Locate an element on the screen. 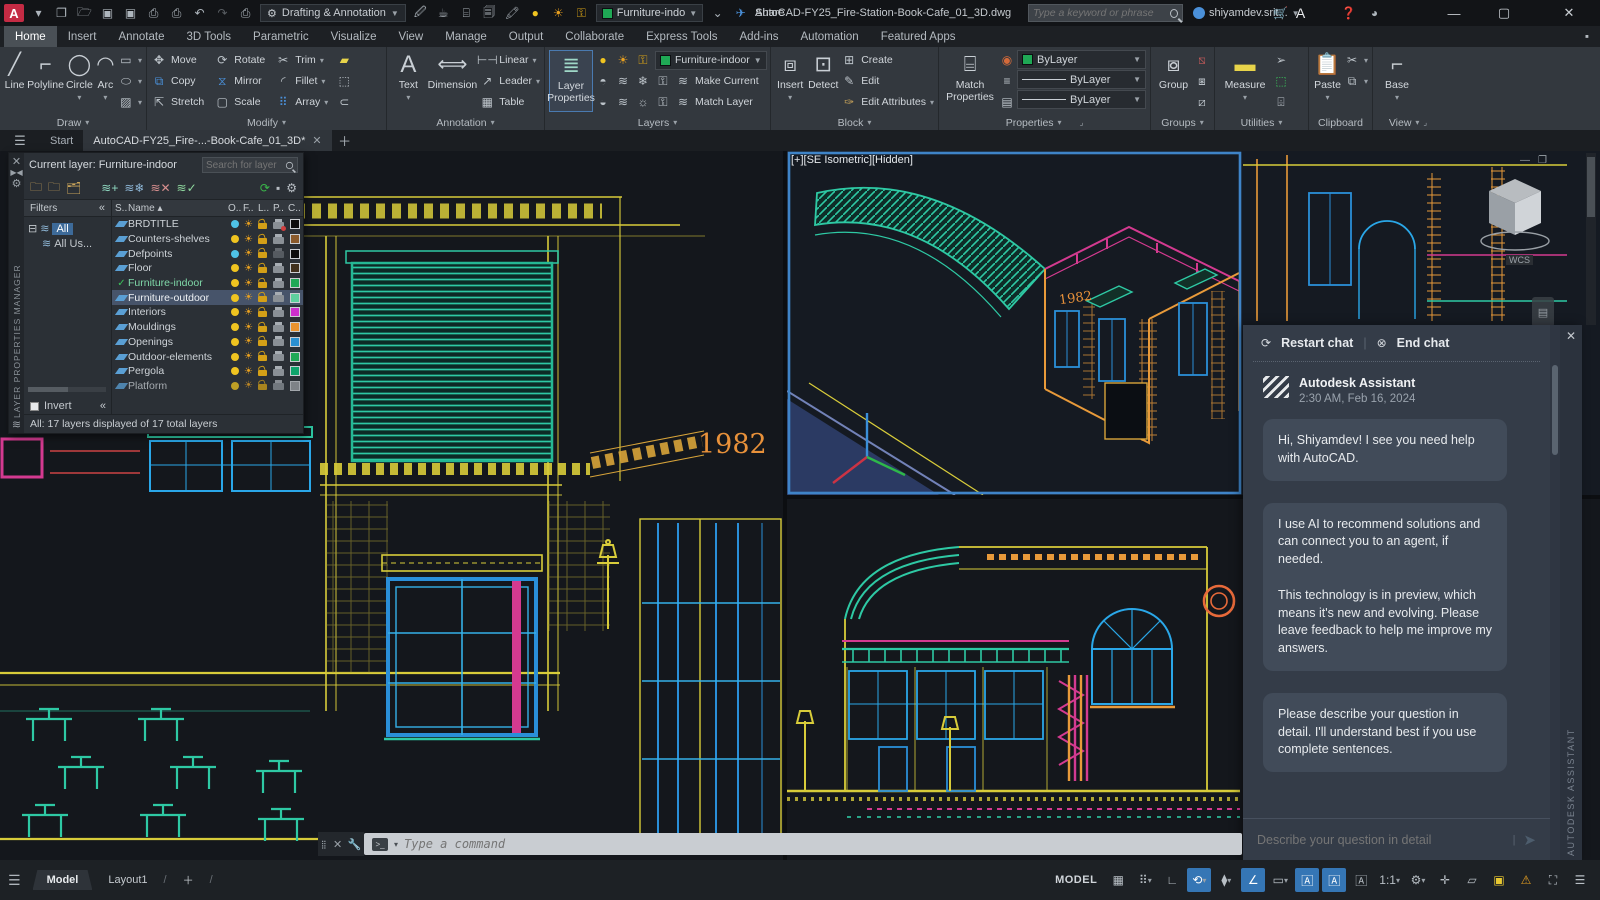 This screenshot has height=900, width=1600. units-icon: ▱ is located at coordinates (1472, 880).